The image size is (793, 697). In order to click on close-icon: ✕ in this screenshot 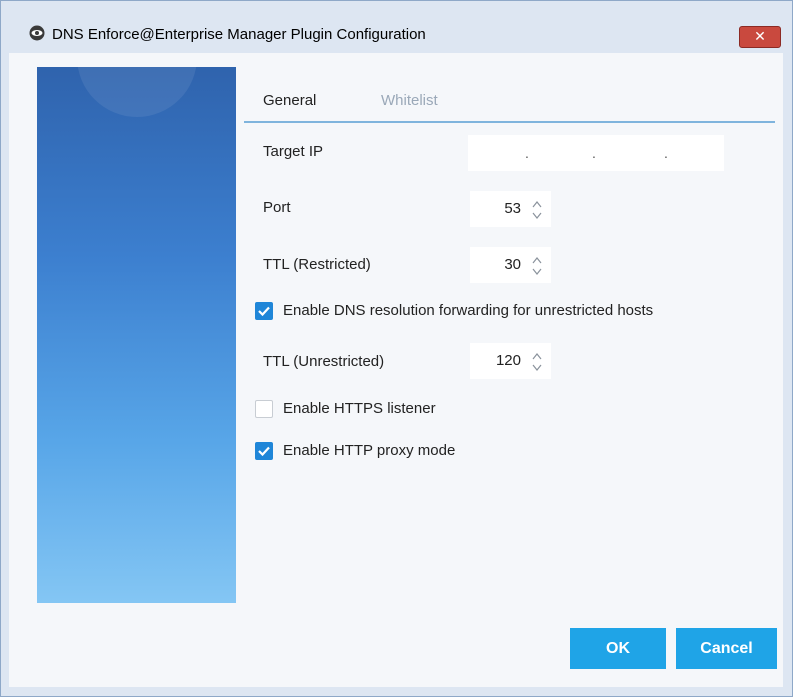, I will do `click(760, 36)`.